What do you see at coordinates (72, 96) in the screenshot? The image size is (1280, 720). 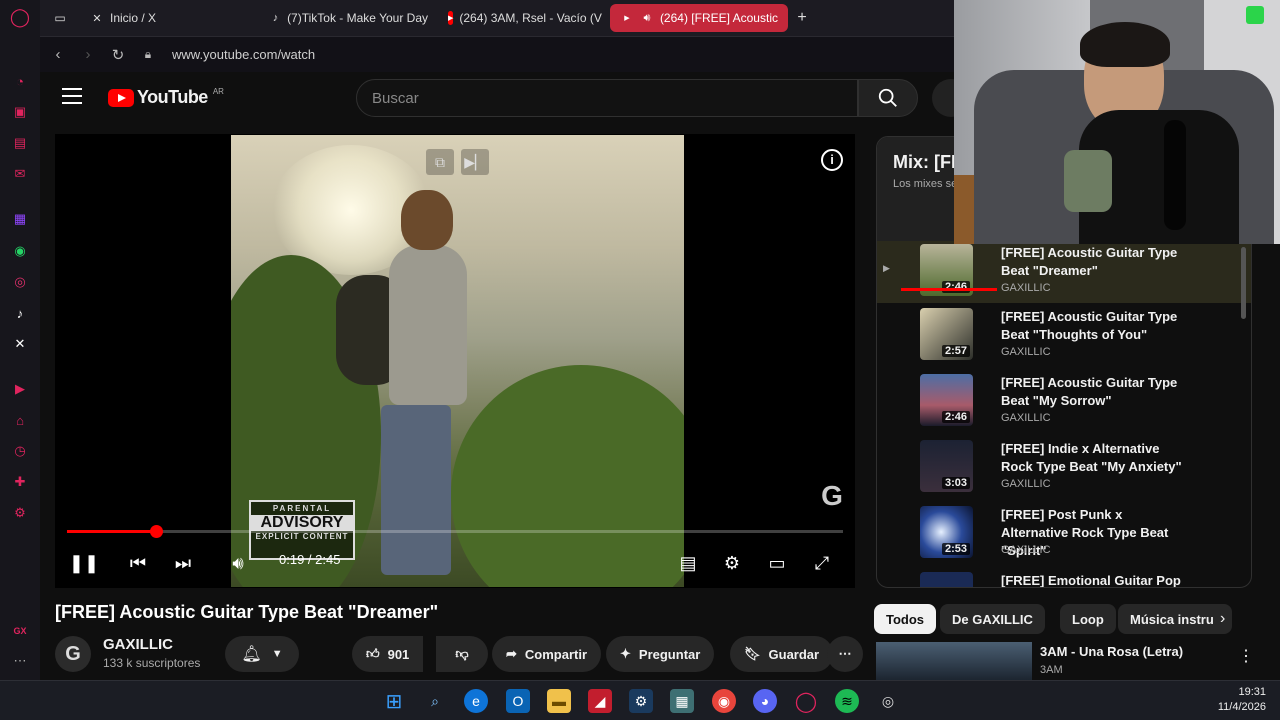 I see `menu-icon` at bounding box center [72, 96].